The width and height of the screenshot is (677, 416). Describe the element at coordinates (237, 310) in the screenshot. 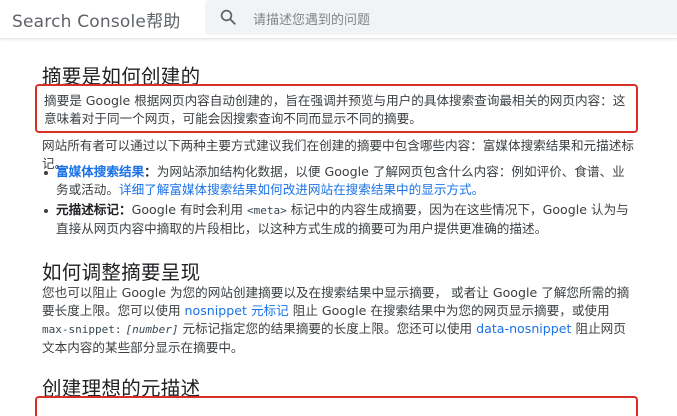

I see `nosnippet-link: nosnippet 元标记` at that location.